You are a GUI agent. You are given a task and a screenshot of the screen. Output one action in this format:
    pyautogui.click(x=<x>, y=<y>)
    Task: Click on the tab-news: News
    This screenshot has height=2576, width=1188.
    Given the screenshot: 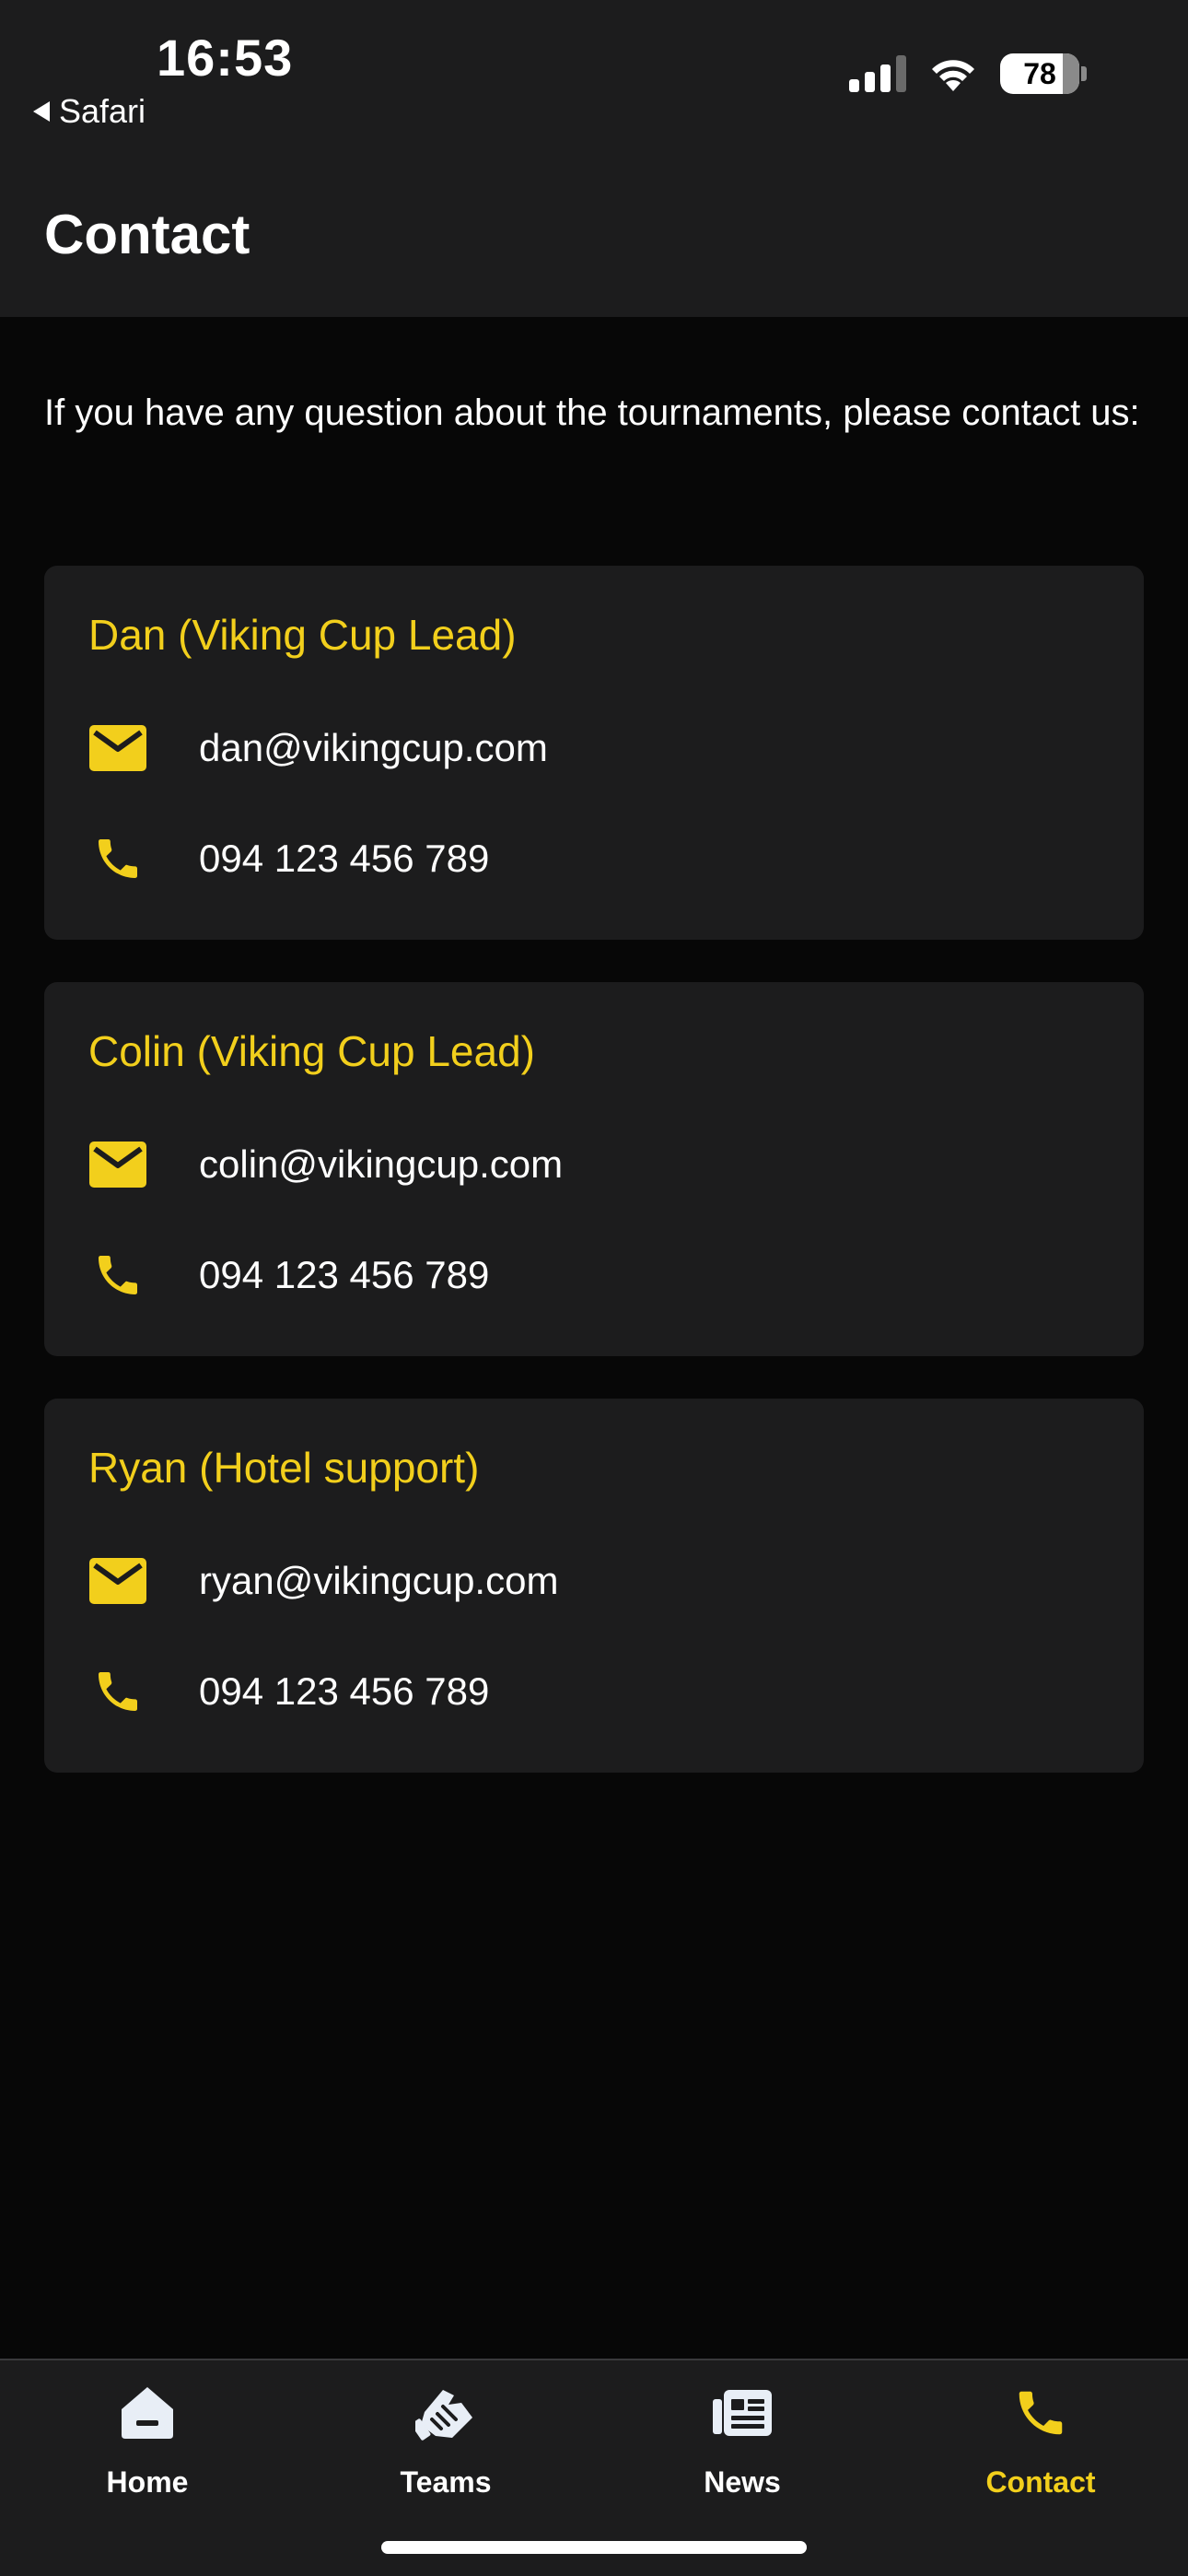 What is the action you would take?
    pyautogui.click(x=742, y=2440)
    